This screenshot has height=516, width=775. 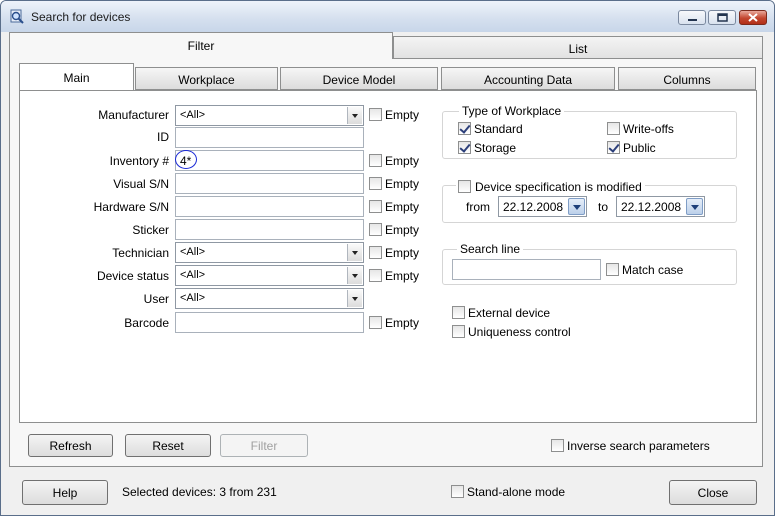 I want to click on window-title: Search for devices, so click(x=81, y=17).